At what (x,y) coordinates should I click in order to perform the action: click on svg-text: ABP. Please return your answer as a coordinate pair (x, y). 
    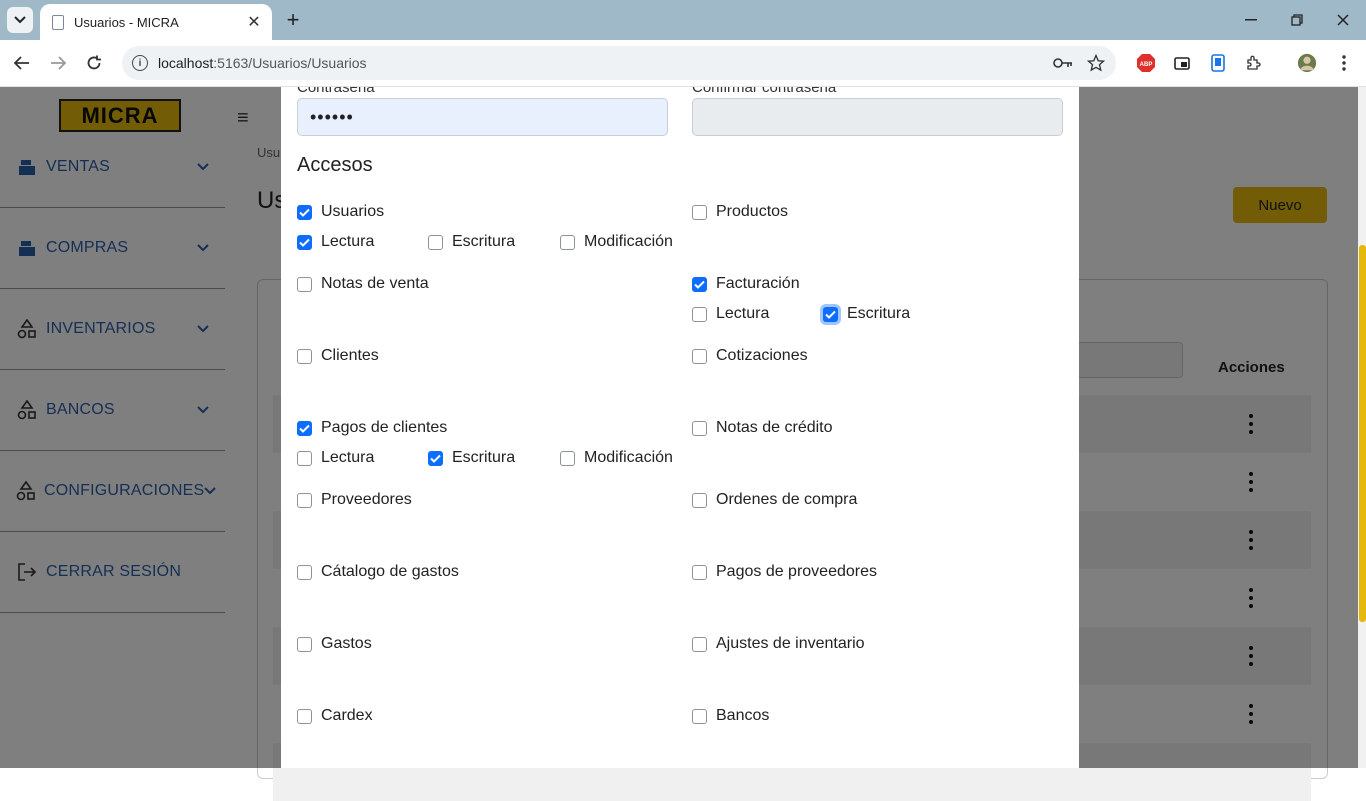
    Looking at the image, I should click on (1146, 65).